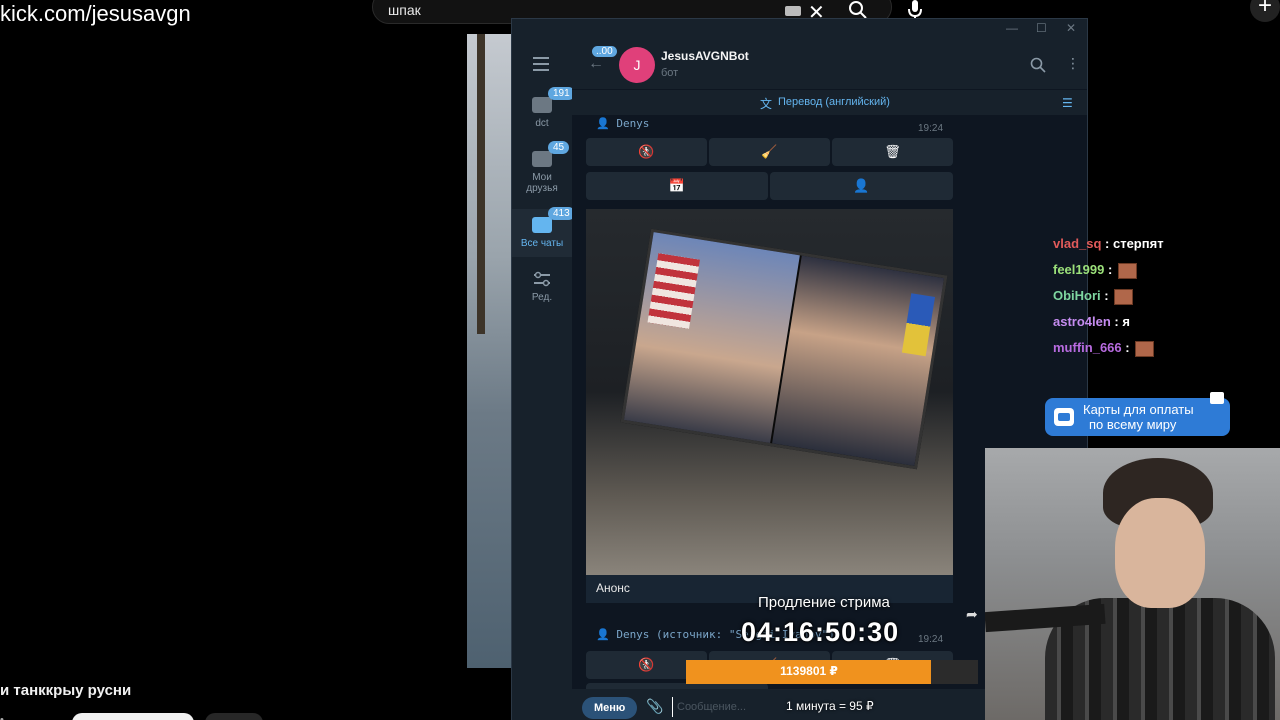 This screenshot has height=720, width=1280. Describe the element at coordinates (1077, 295) in the screenshot. I see `chat-username: ObiHori` at that location.